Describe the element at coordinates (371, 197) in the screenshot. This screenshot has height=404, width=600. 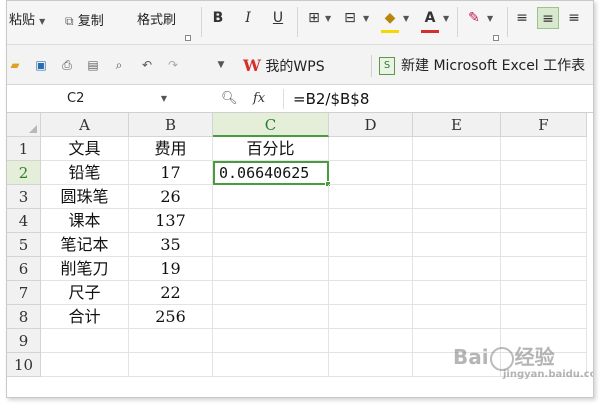
I see `cell-d3` at that location.